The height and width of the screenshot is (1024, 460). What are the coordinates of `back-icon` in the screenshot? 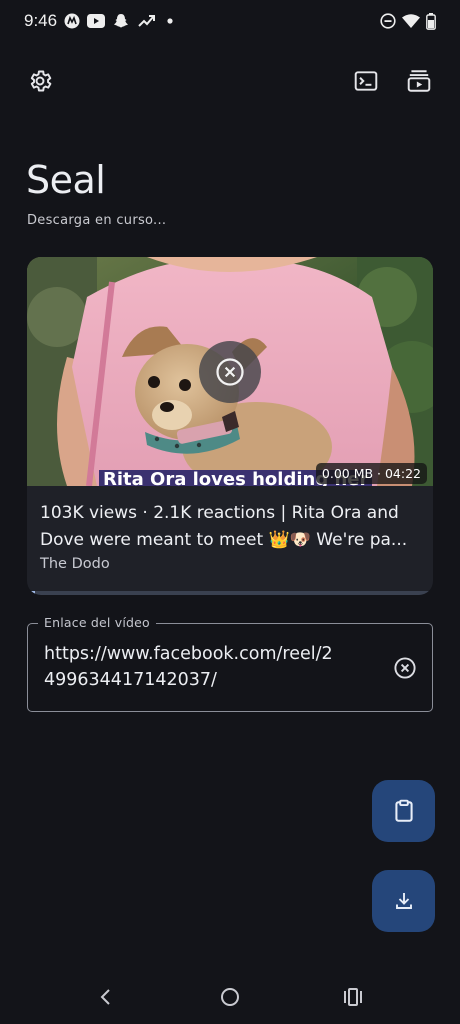 It's located at (105, 997).